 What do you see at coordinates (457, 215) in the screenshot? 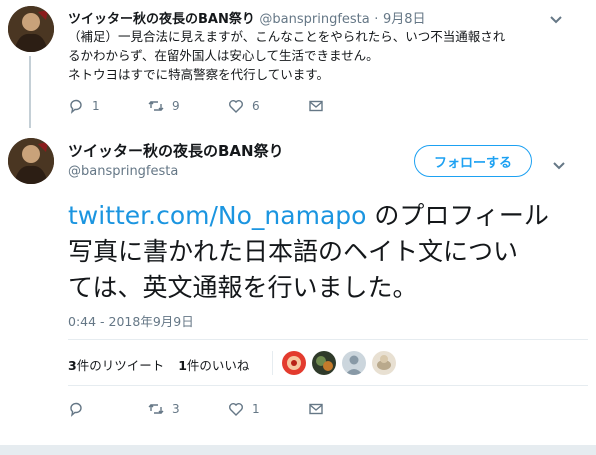
I see `text-segment: のプロフィール` at bounding box center [457, 215].